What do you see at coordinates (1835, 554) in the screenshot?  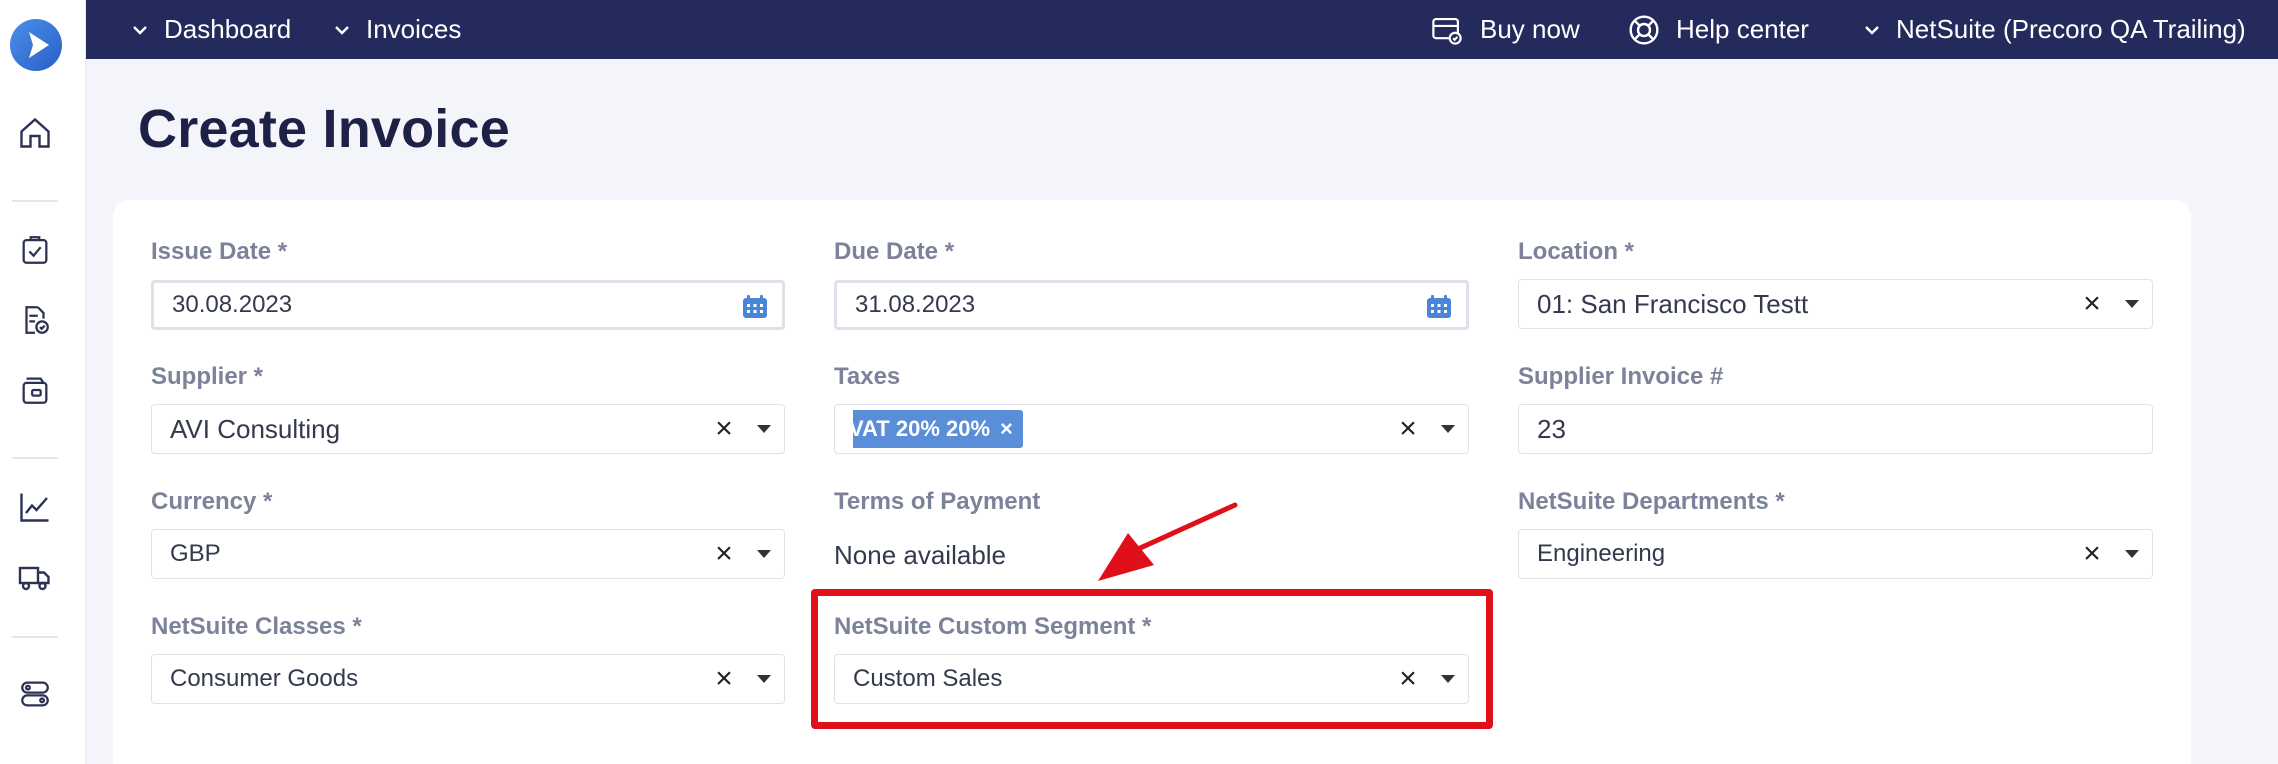 I see `departments-select: Engineering ×` at bounding box center [1835, 554].